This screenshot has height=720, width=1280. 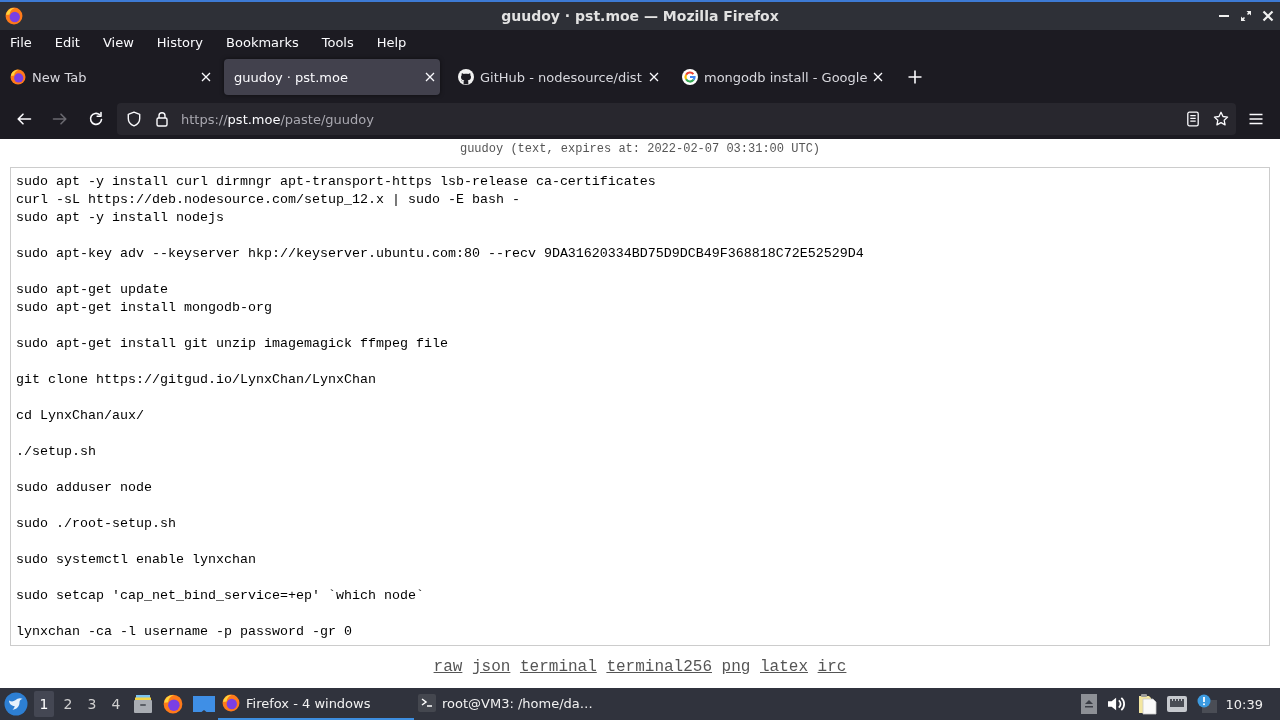 I want to click on workspace-button: 1, so click(x=44, y=704).